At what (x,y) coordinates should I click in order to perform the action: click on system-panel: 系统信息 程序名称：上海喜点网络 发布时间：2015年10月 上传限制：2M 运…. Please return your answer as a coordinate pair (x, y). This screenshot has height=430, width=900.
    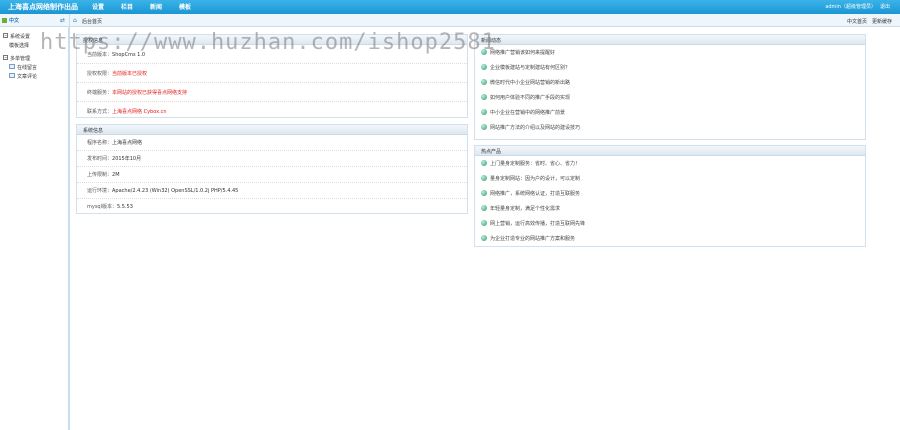
    Looking at the image, I should click on (272, 169).